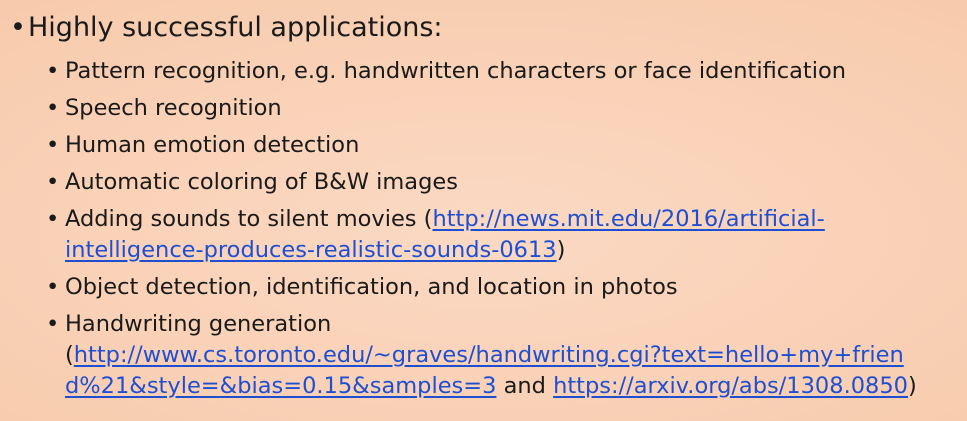 Image resolution: width=967 pixels, height=421 pixels. I want to click on arxiv-link: https://arxiv.org/abs/1308.0850, so click(730, 386).